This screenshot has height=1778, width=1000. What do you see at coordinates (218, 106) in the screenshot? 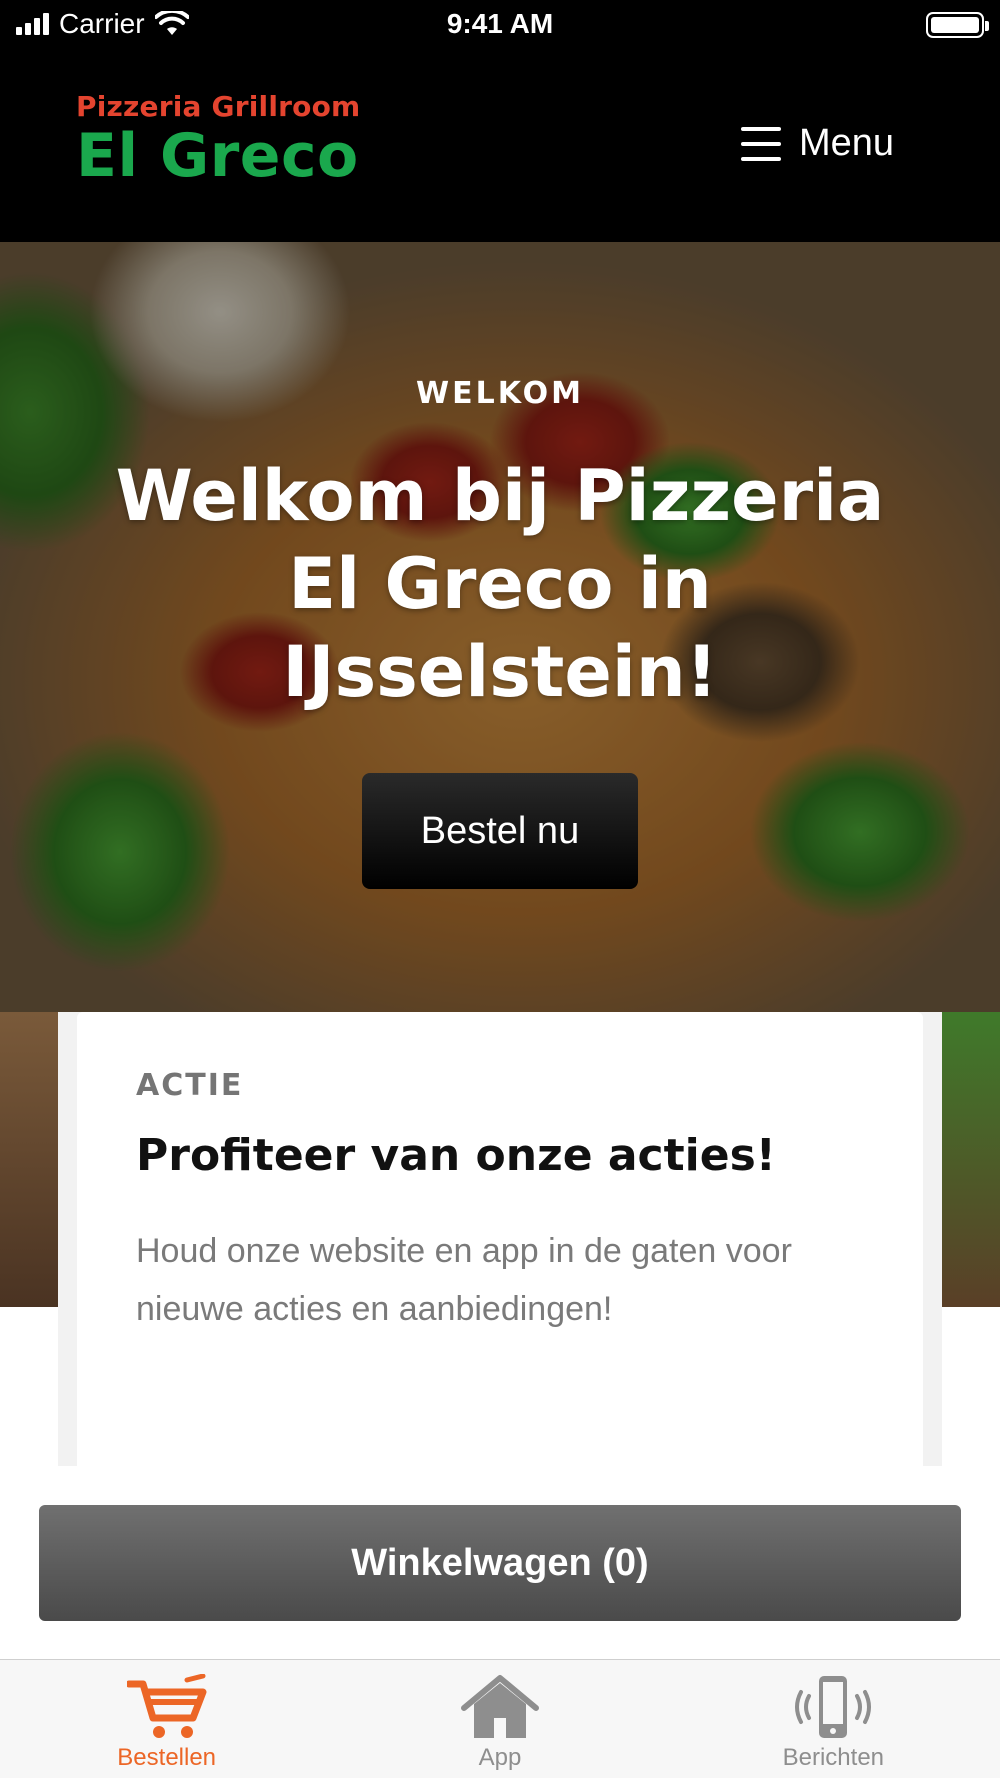
I see `logo-subtitle: Pizzeria Grillroom` at bounding box center [218, 106].